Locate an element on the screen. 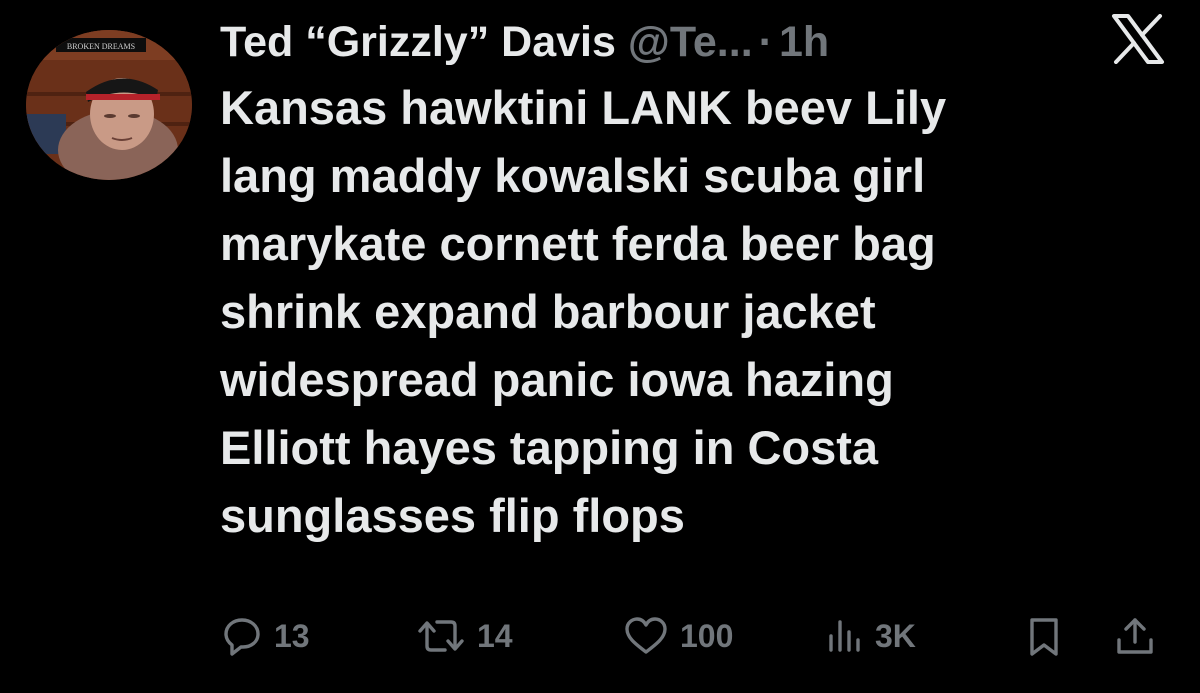  heart-icon is located at coordinates (646, 635).